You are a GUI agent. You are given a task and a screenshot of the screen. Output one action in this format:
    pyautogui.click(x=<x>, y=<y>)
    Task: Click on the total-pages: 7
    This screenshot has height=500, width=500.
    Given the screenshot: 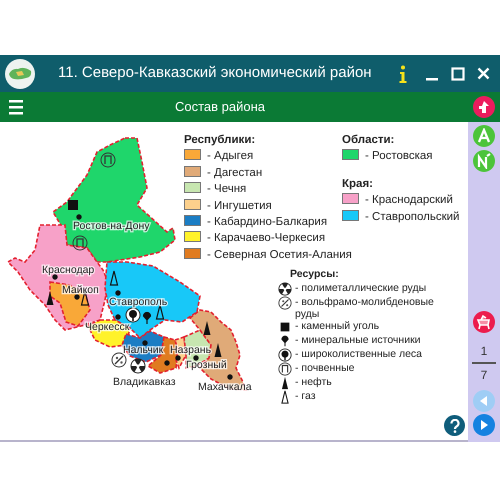 What is the action you would take?
    pyautogui.click(x=484, y=375)
    